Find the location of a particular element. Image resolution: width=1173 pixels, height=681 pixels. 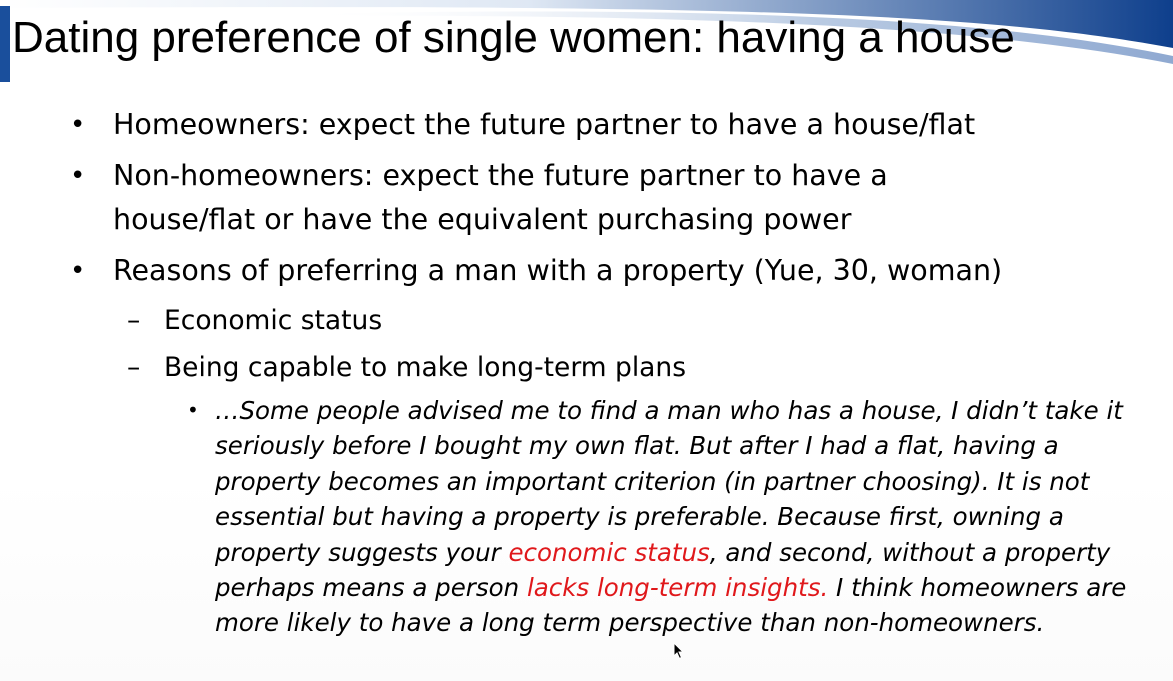

highlight-long-term-insights: lacks long-term insights. is located at coordinates (677, 588).